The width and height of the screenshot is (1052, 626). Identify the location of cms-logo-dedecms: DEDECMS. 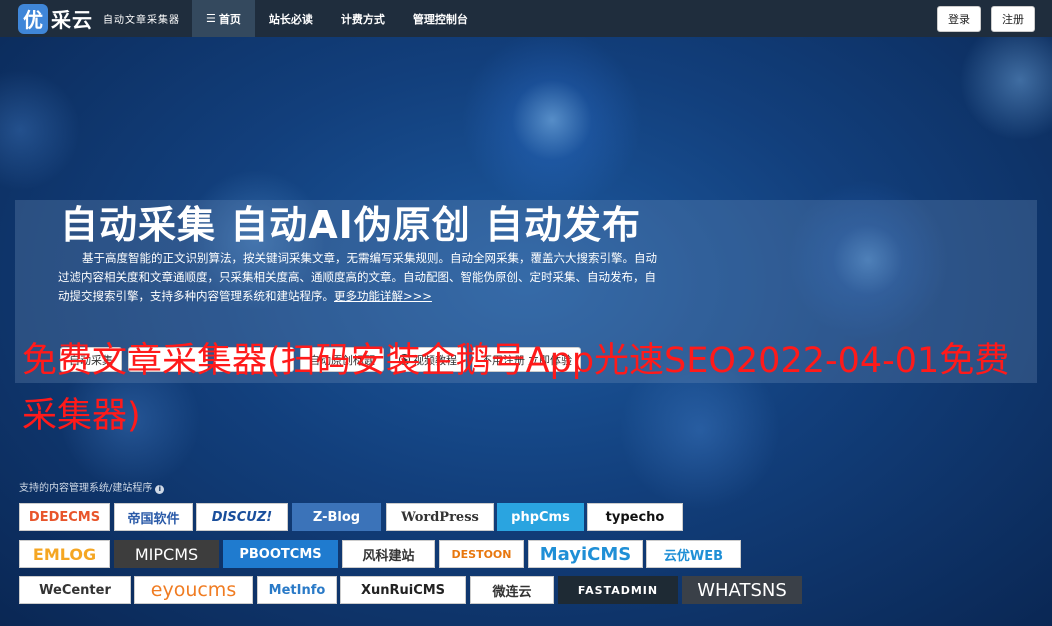
(64, 517).